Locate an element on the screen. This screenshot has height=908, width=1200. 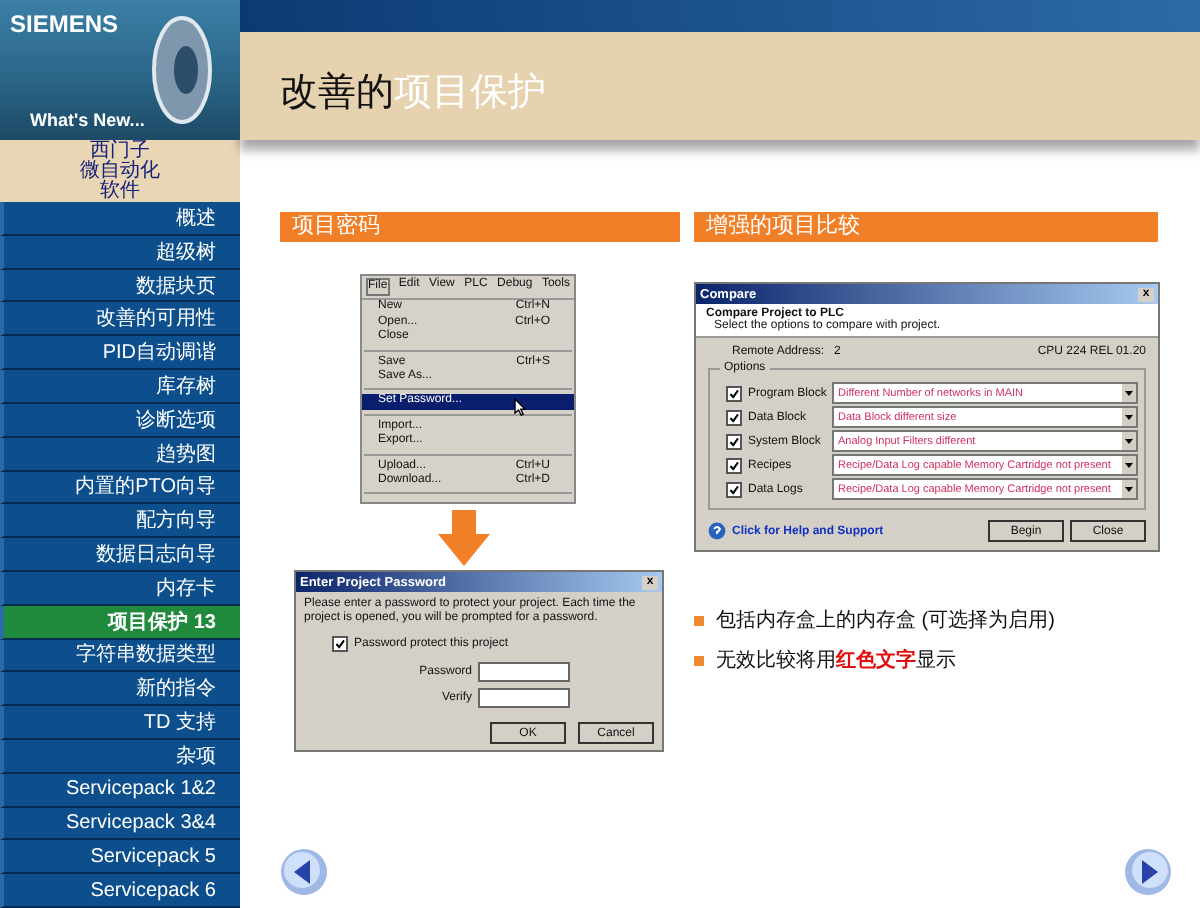
nav-item: 数据块页 is located at coordinates (120, 286).